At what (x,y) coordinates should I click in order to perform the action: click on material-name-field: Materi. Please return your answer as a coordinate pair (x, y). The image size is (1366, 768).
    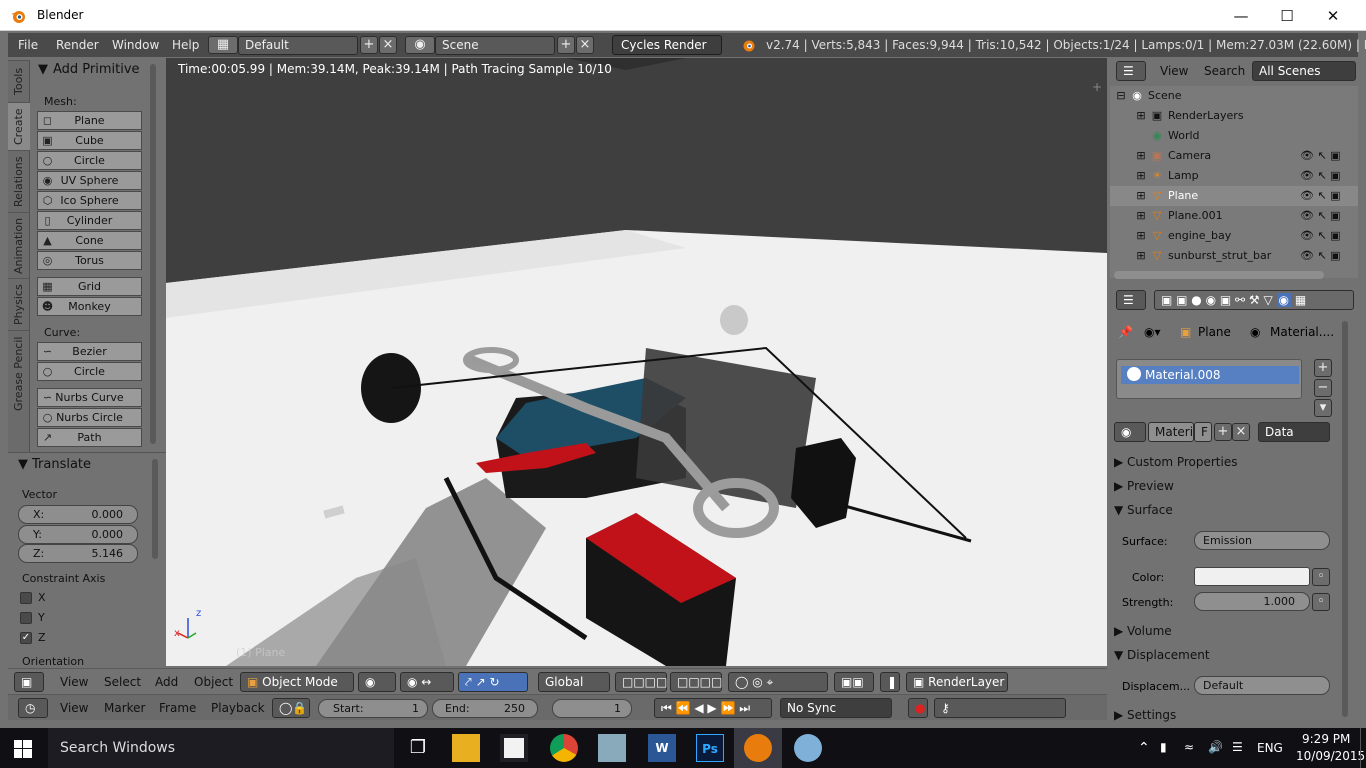
    Looking at the image, I should click on (1171, 432).